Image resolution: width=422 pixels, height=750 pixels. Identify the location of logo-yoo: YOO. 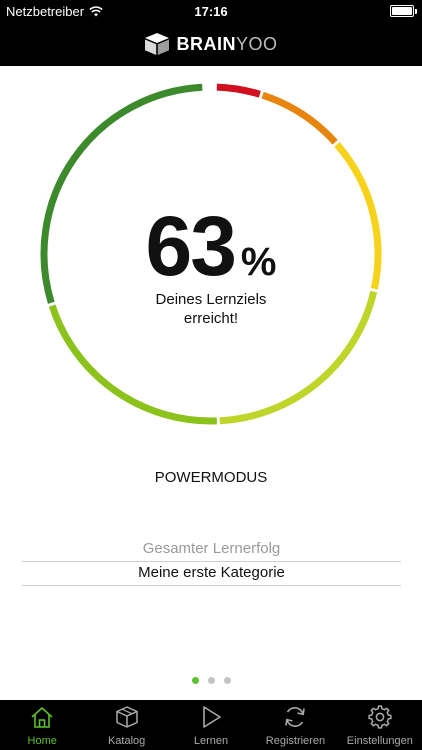
(256, 43).